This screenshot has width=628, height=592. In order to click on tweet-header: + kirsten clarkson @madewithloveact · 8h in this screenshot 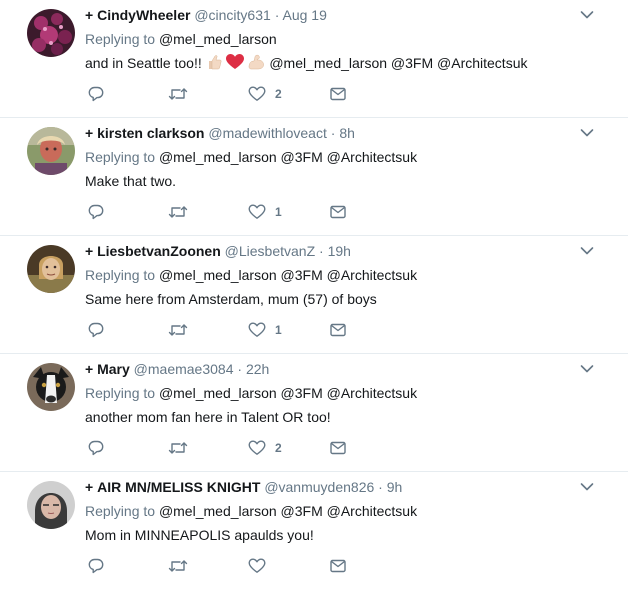, I will do `click(336, 133)`.